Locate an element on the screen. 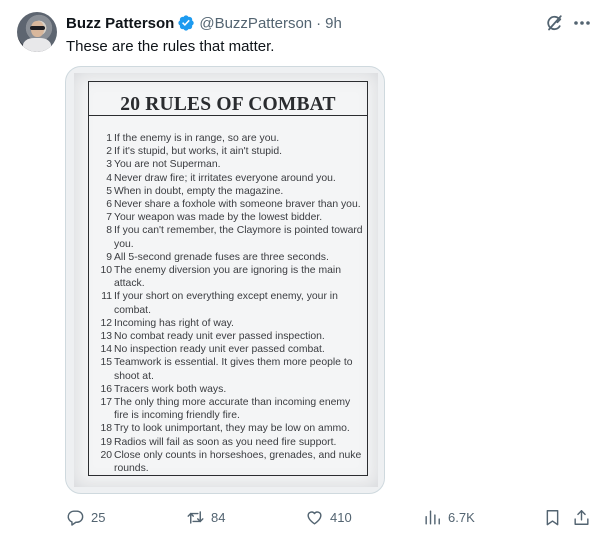  tweet-text: These are the rules that matter. is located at coordinates (170, 46).